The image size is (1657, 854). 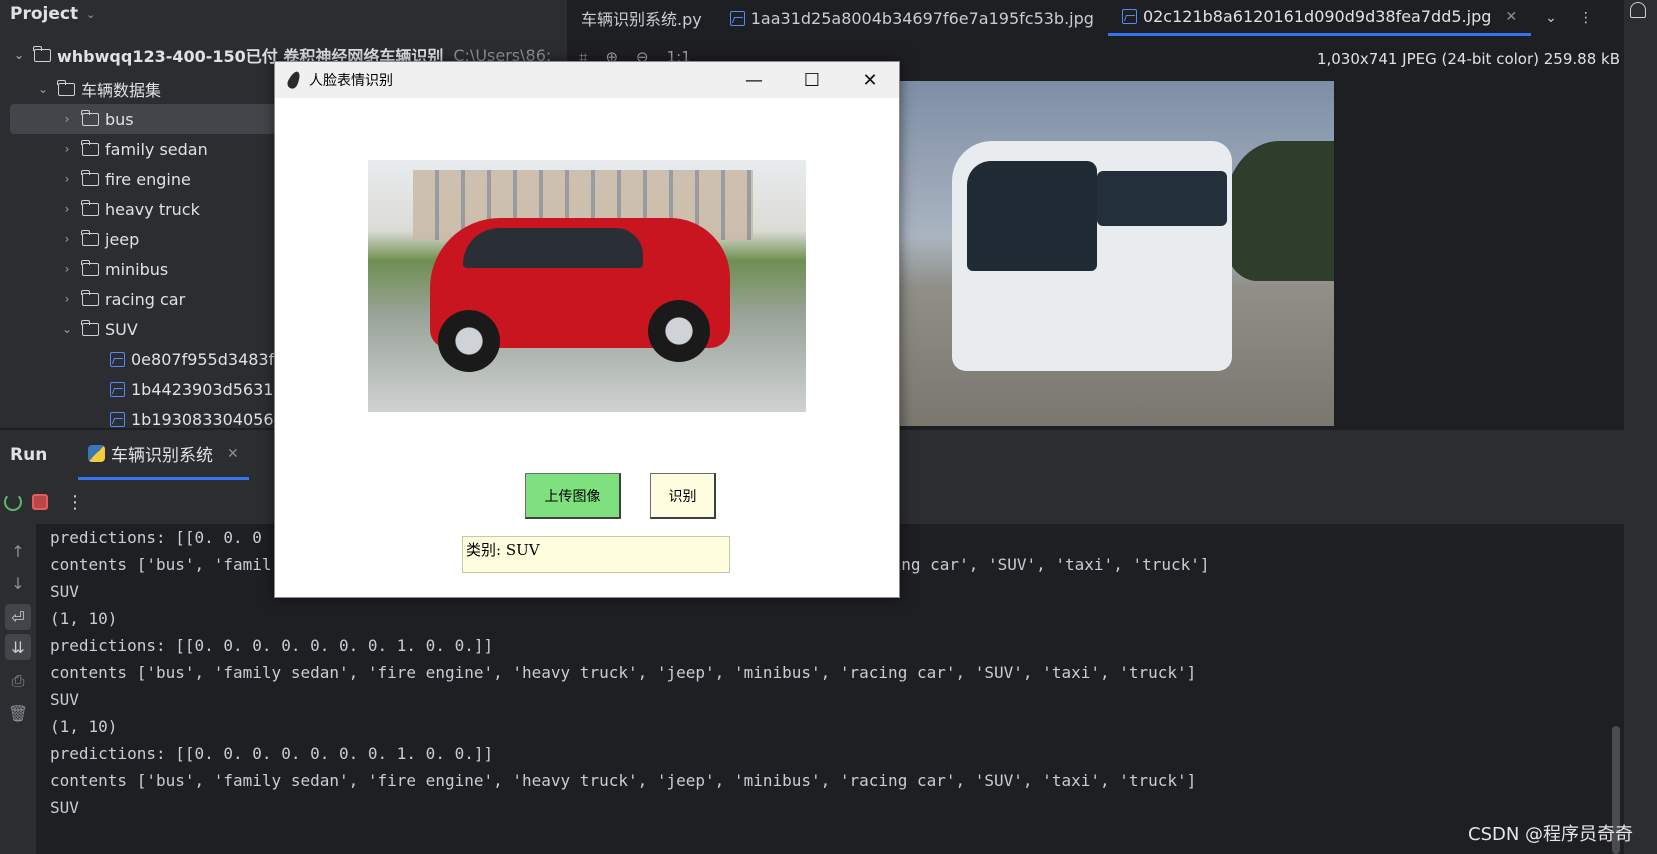 I want to click on minimize-button: —, so click(x=754, y=80).